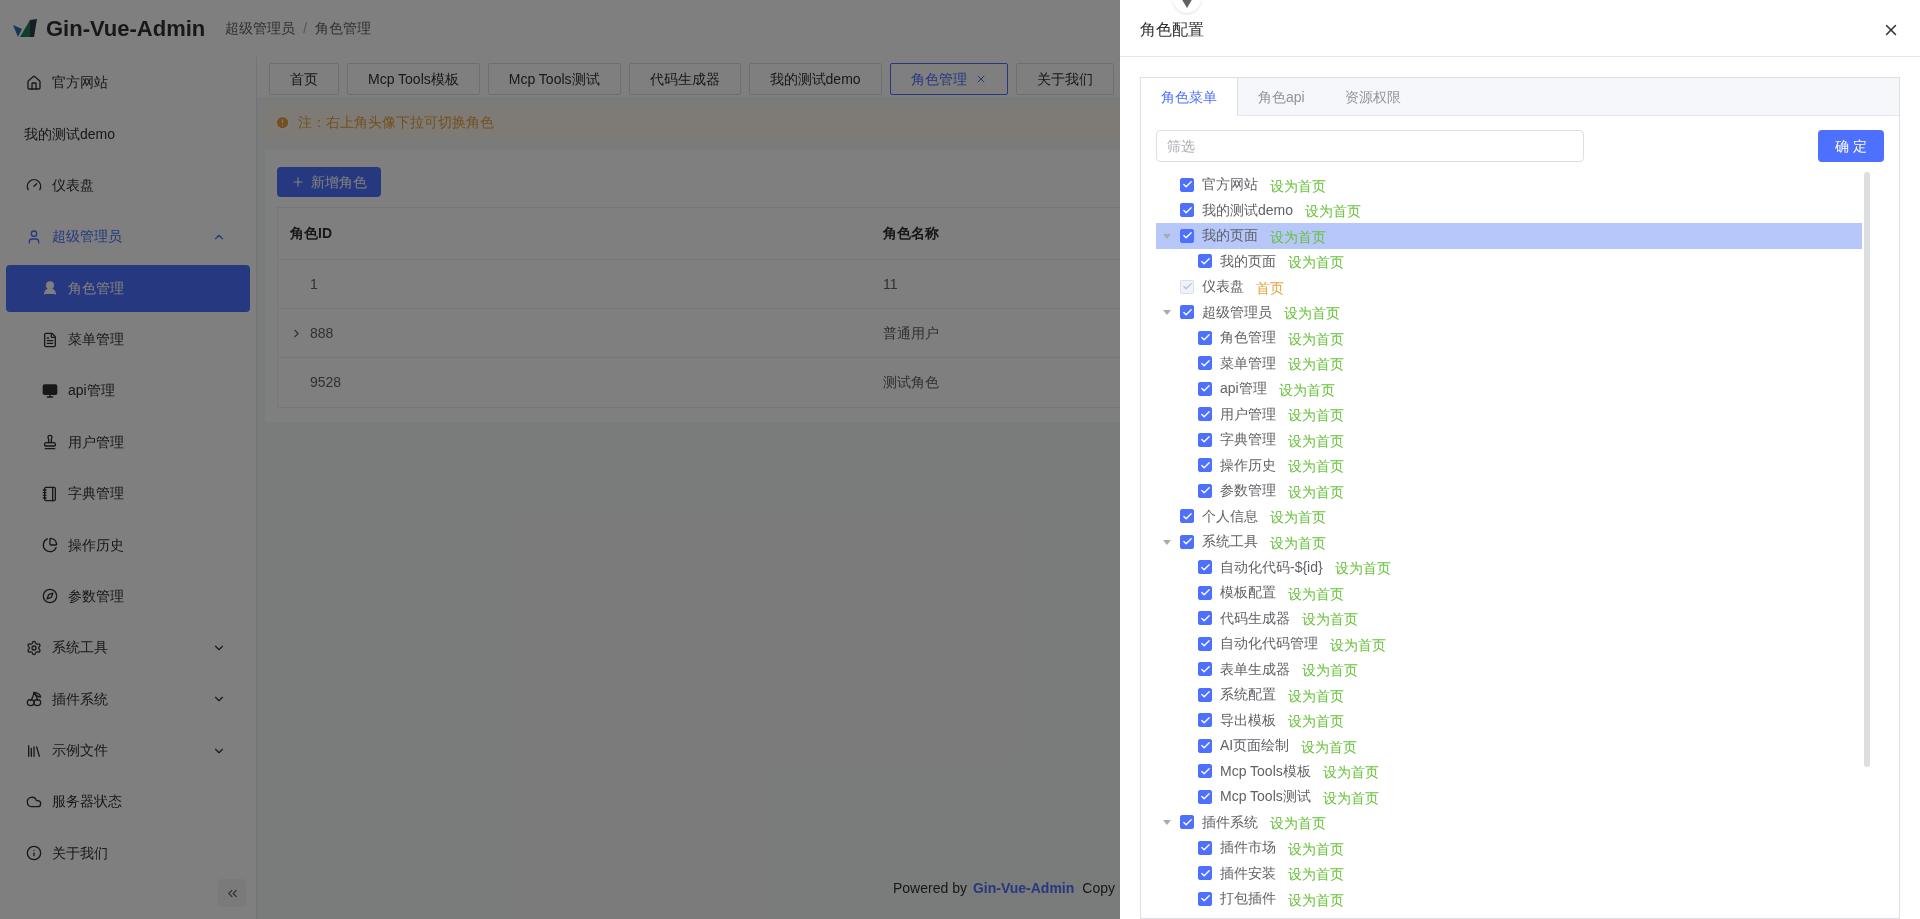  Describe the element at coordinates (1509, 516) in the screenshot. I see `tree-row: 个人信息 设为首页` at that location.